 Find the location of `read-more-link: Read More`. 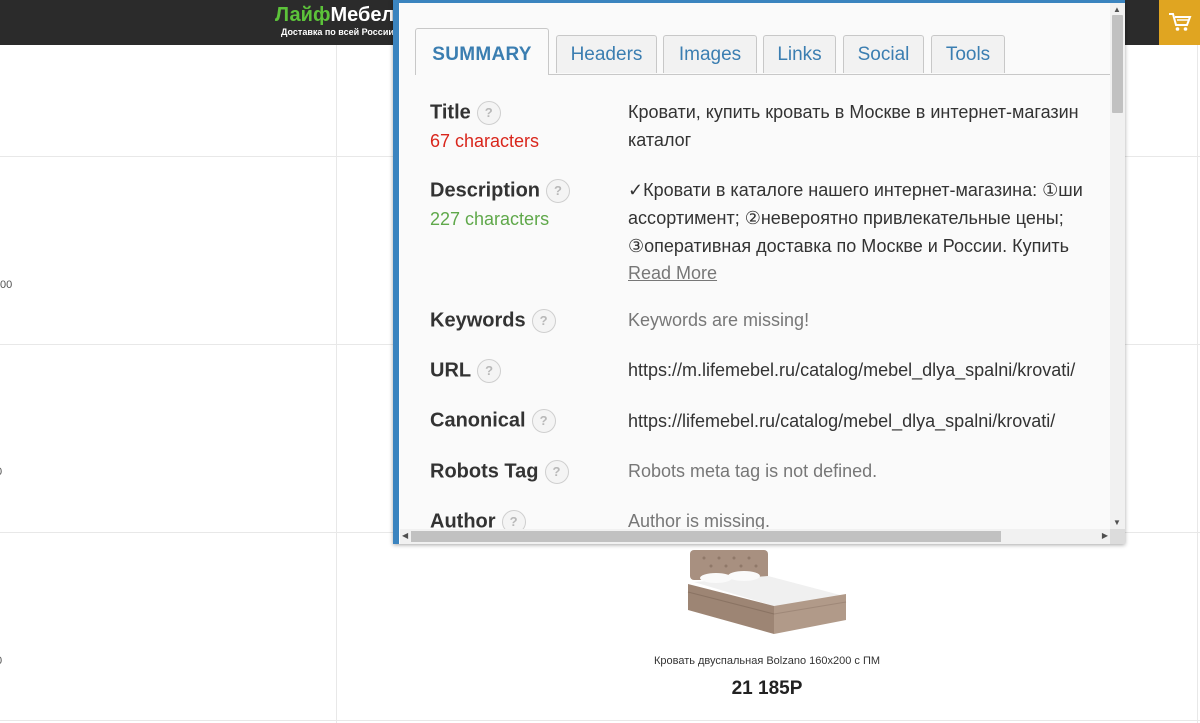

read-more-link: Read More is located at coordinates (672, 273).